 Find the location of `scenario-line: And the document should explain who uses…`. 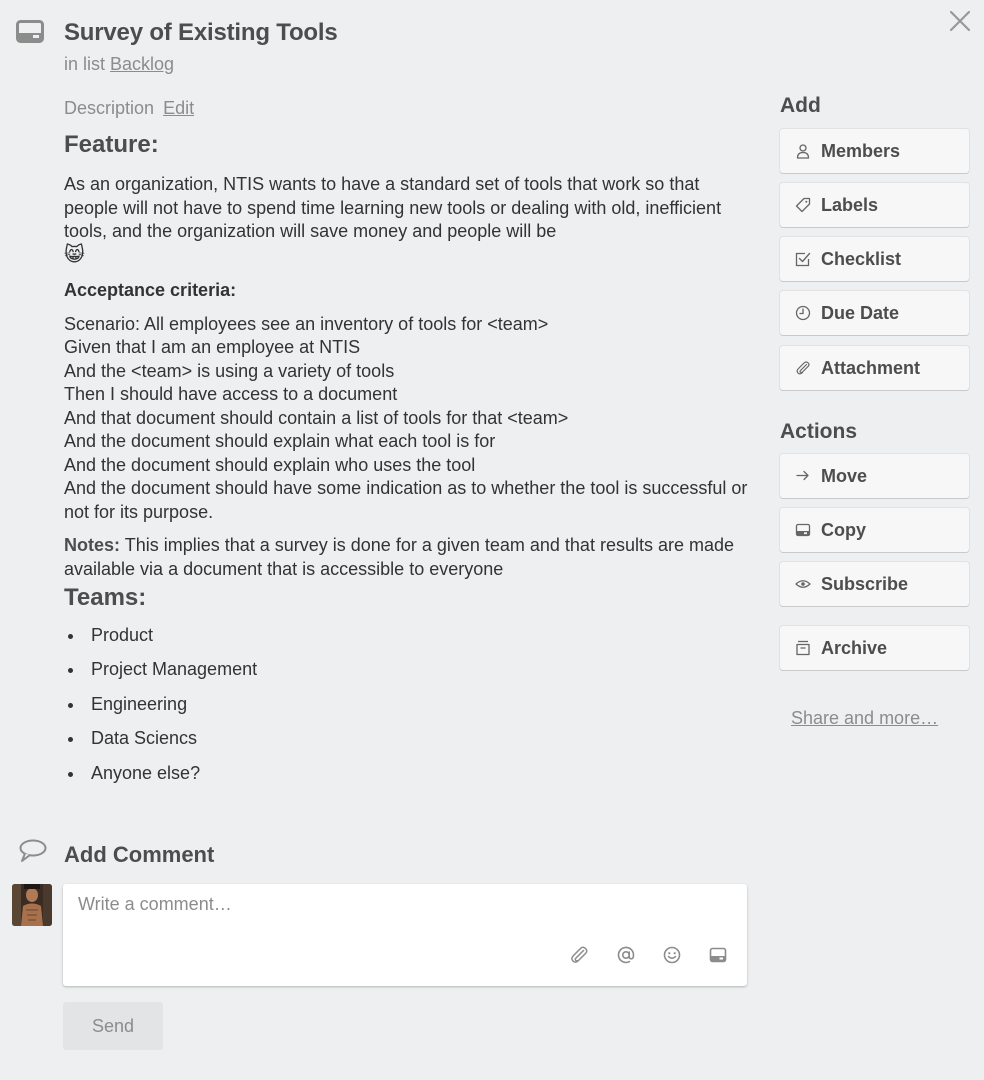

scenario-line: And the document should explain who uses… is located at coordinates (270, 464).